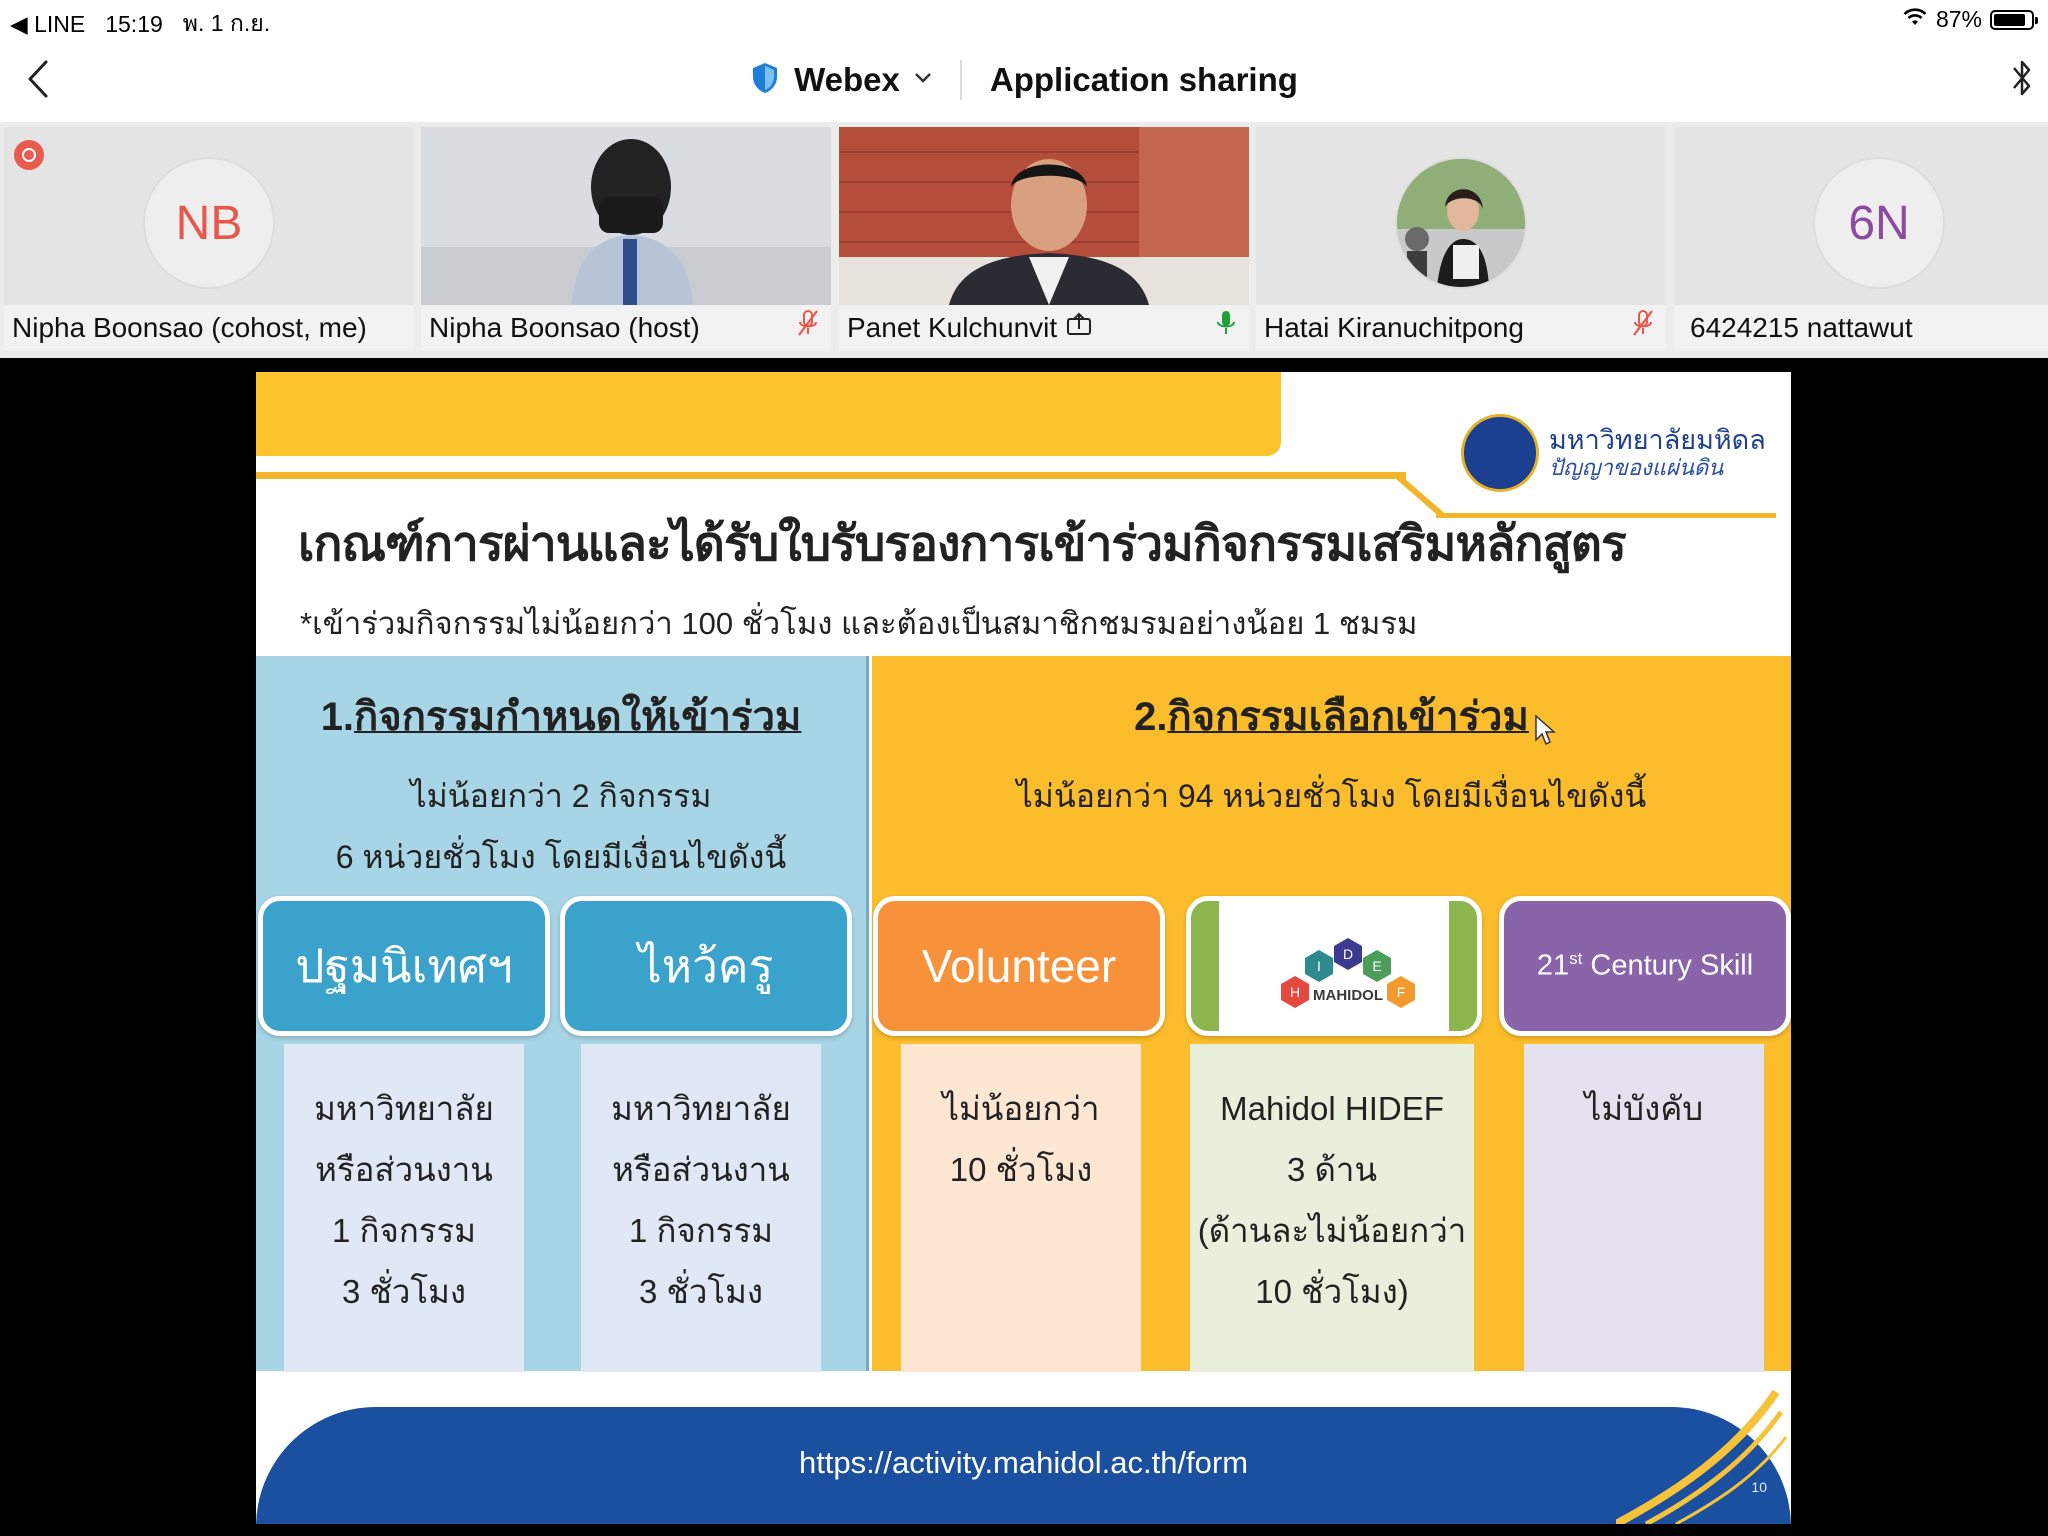 This screenshot has height=1536, width=2048. I want to click on avatar-initials: NB, so click(209, 223).